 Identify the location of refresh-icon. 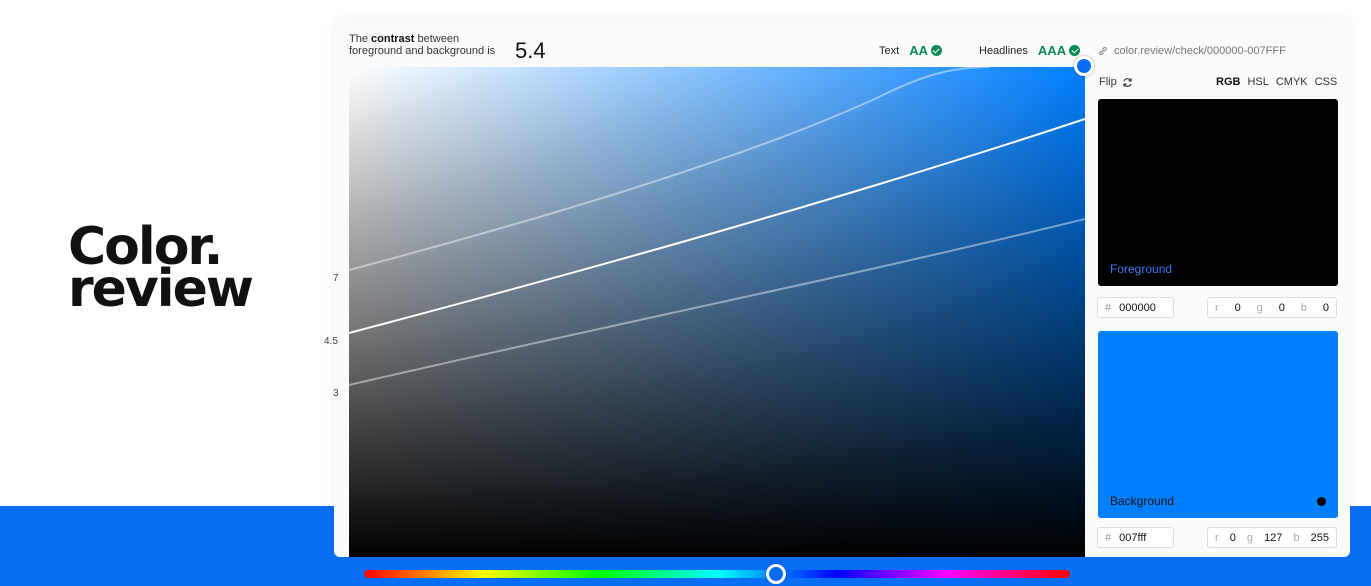
(1127, 82).